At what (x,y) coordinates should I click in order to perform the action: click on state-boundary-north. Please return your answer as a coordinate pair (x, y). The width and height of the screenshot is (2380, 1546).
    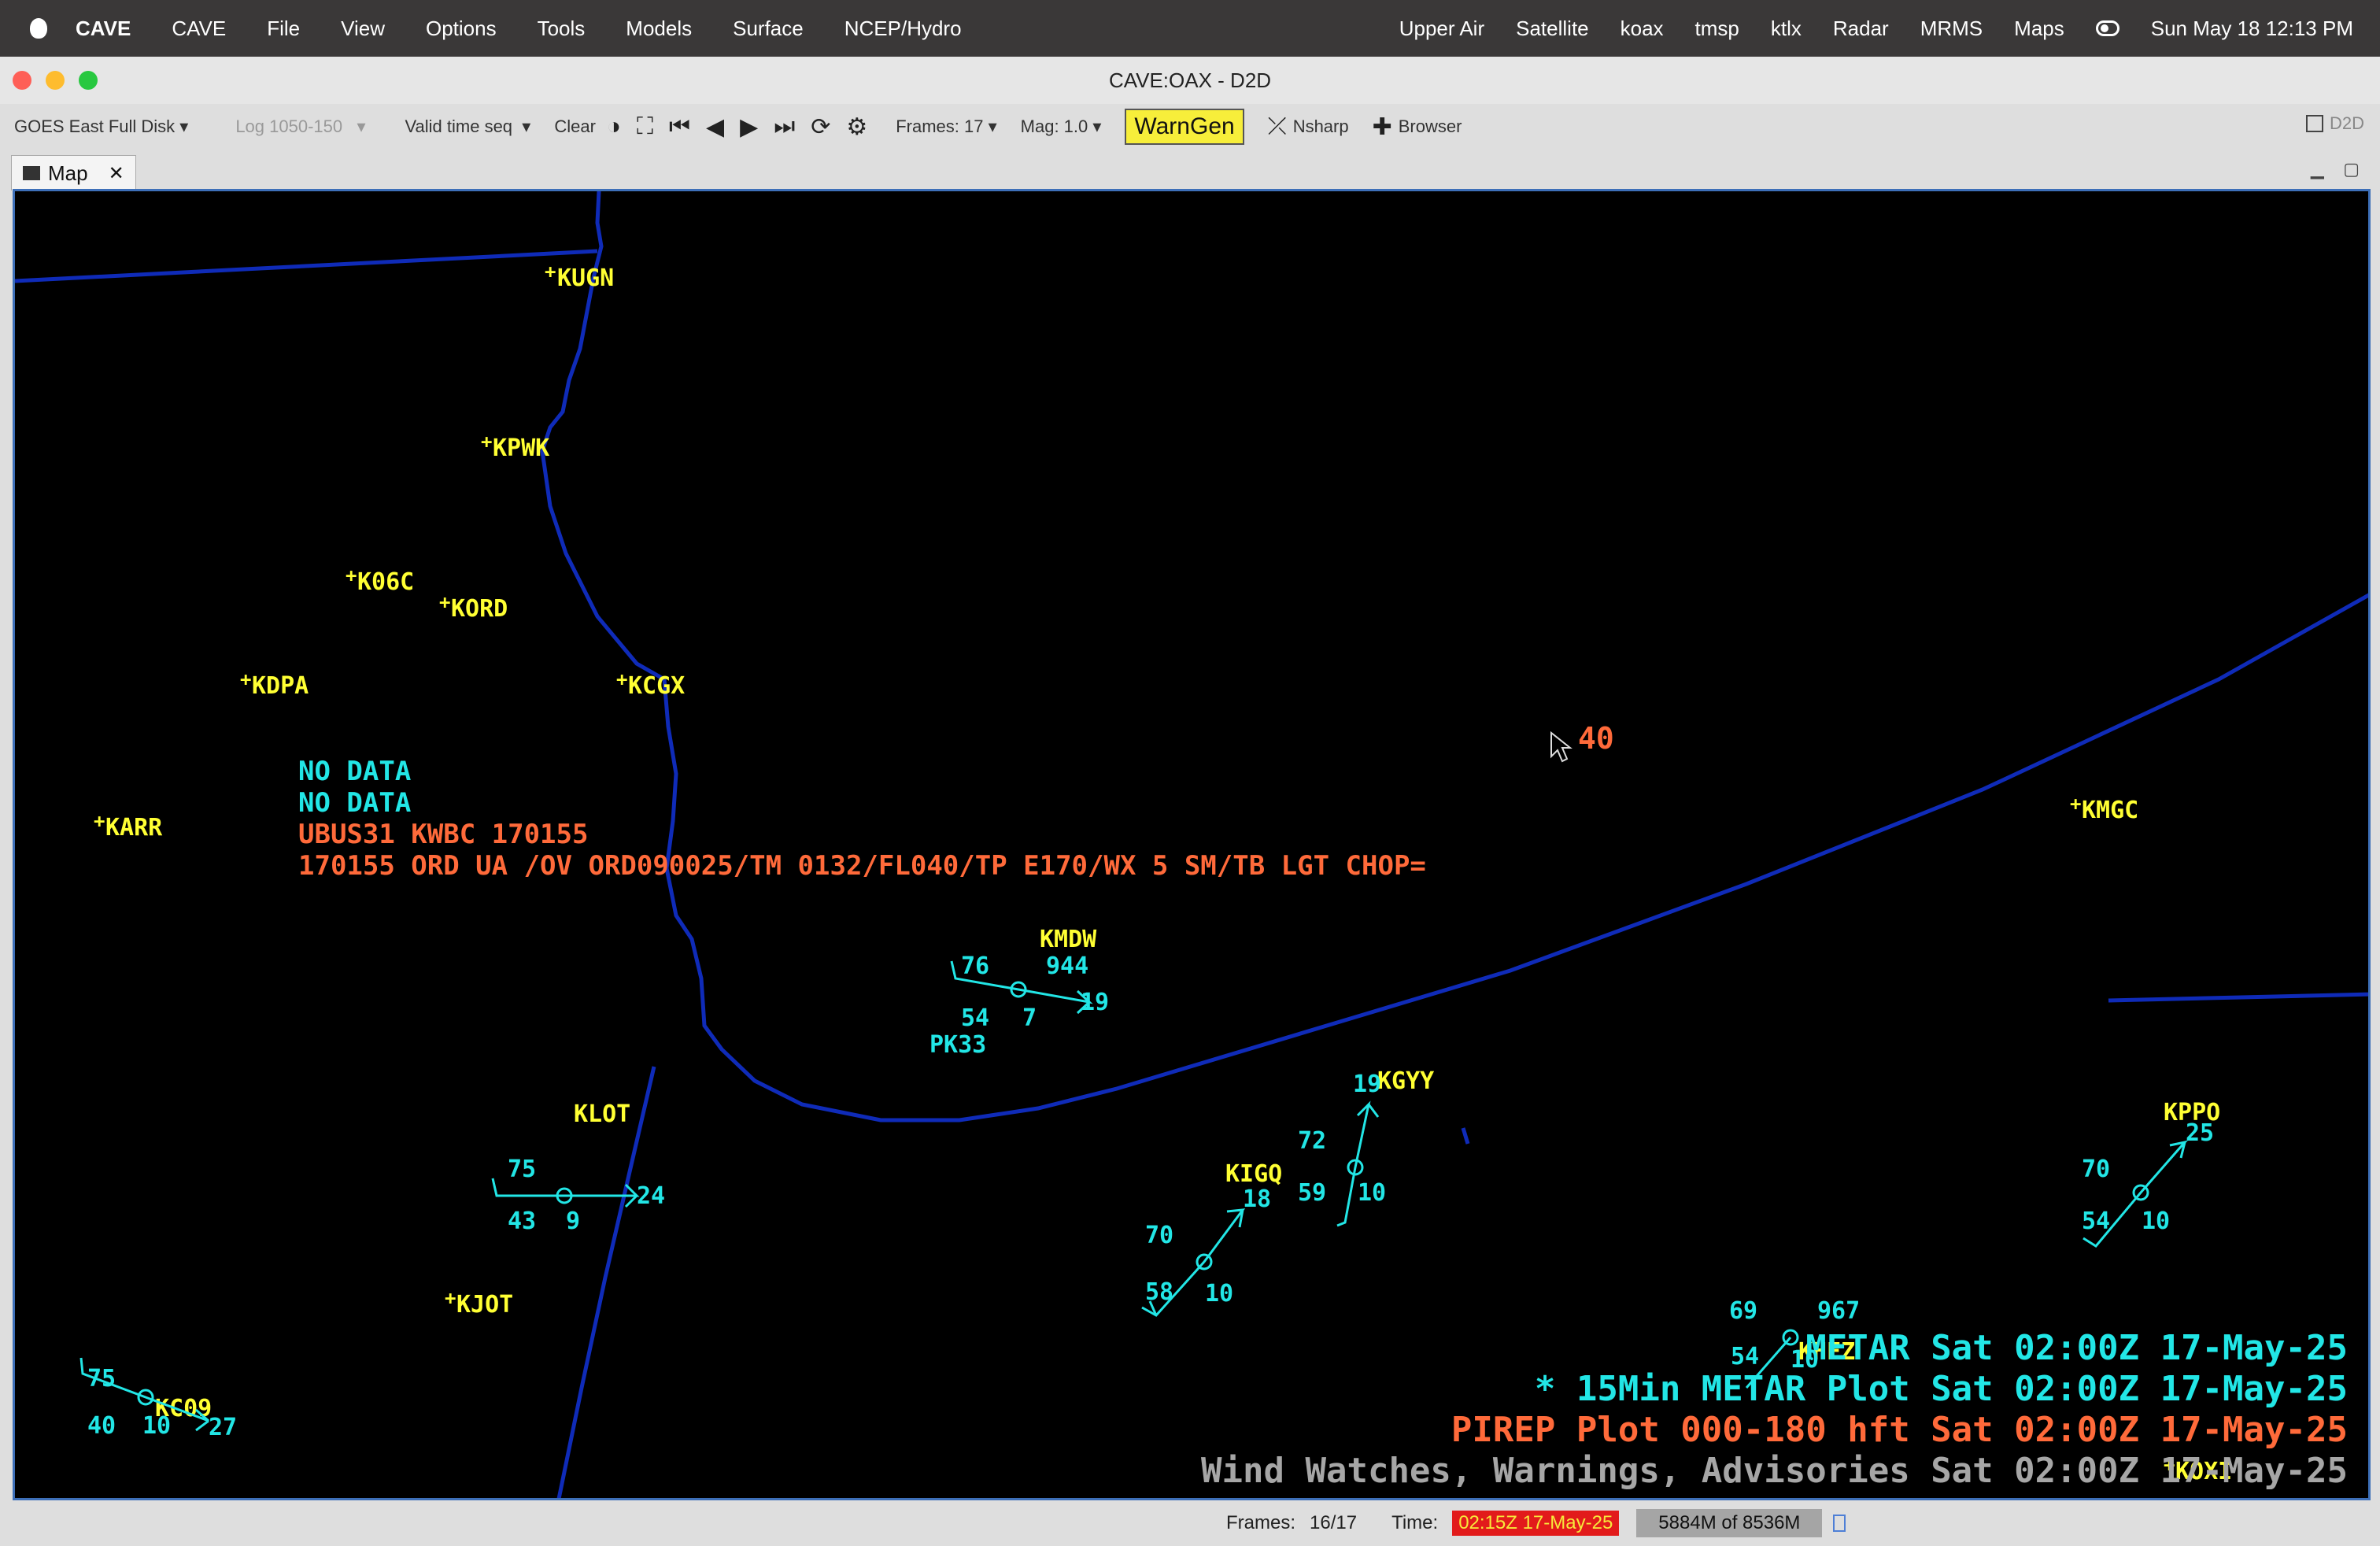
    Looking at the image, I should click on (306, 266).